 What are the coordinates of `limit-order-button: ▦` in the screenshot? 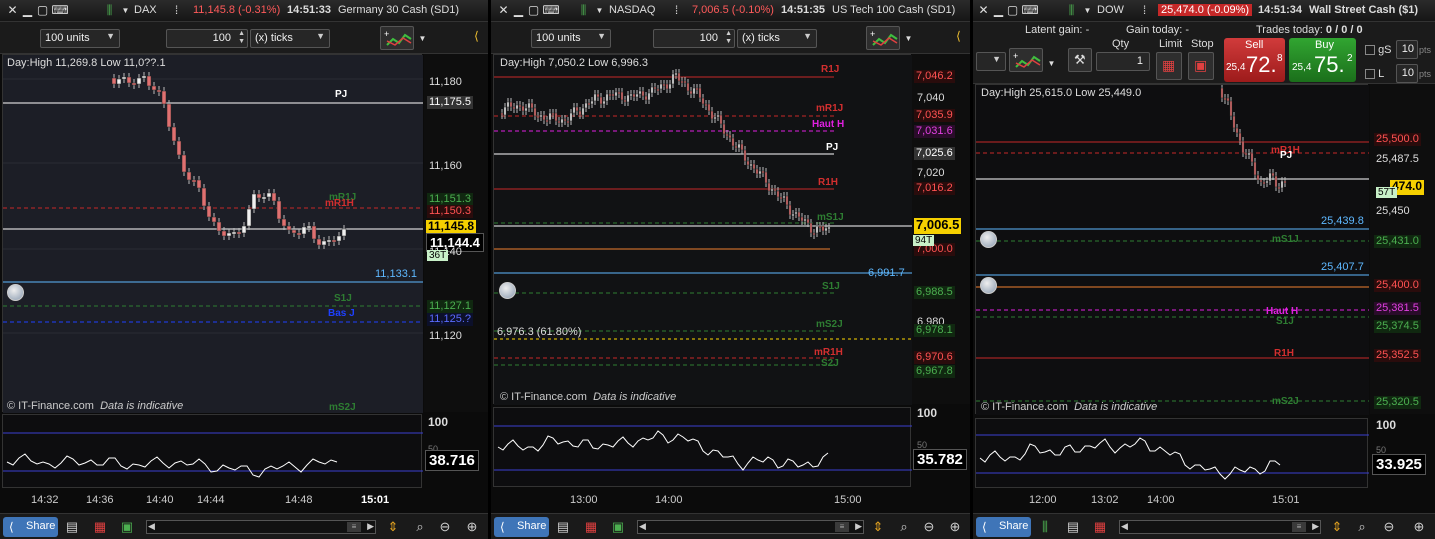 It's located at (1169, 66).